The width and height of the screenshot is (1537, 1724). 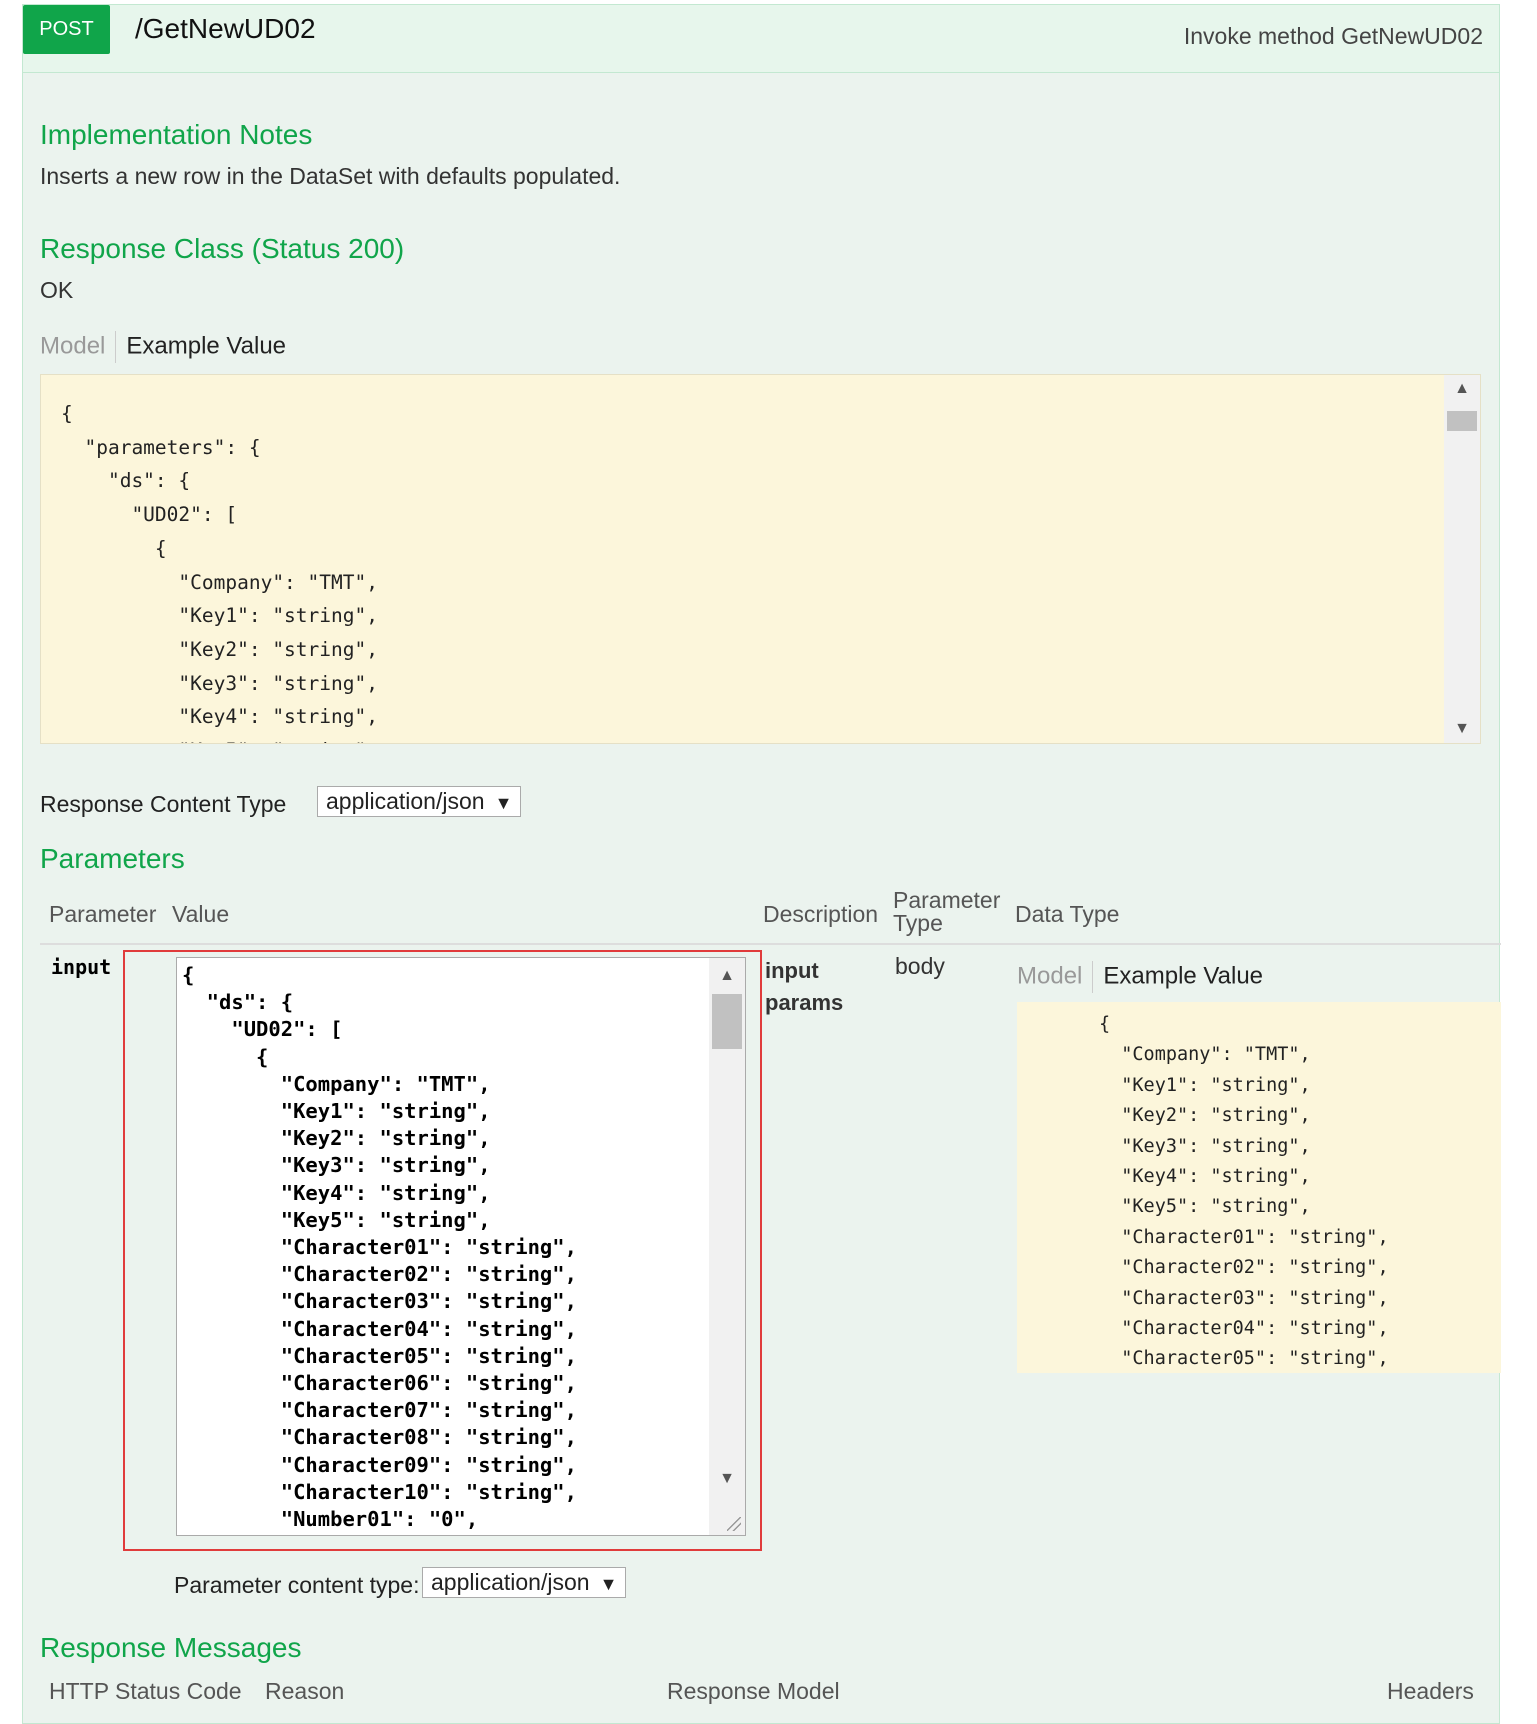 What do you see at coordinates (405, 801) in the screenshot?
I see `response-content-type-value: application/json` at bounding box center [405, 801].